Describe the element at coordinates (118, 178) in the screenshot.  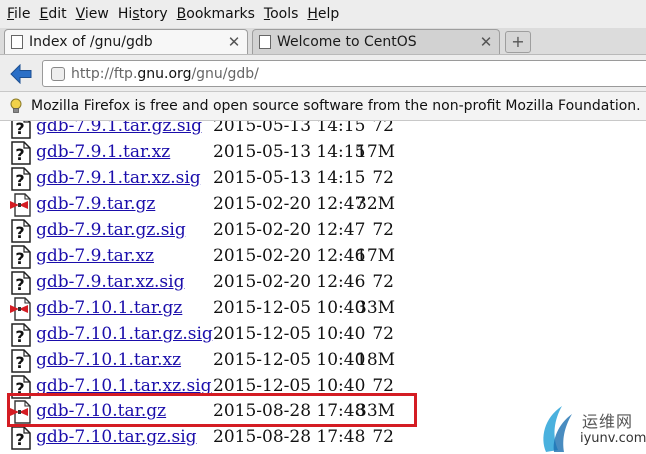
I see `file-link: gdb-7.9.1.tar.xz.sig` at that location.